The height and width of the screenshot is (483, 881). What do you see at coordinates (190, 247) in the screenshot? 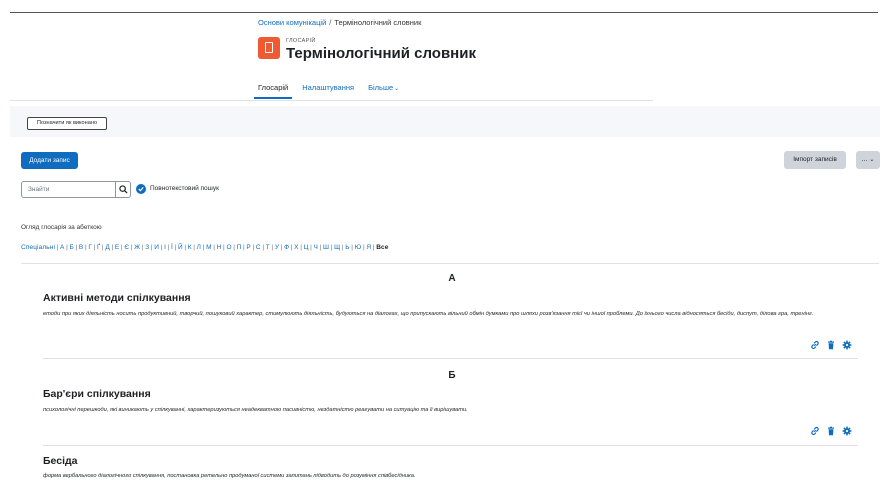
I see `alphabet-letter: К` at bounding box center [190, 247].